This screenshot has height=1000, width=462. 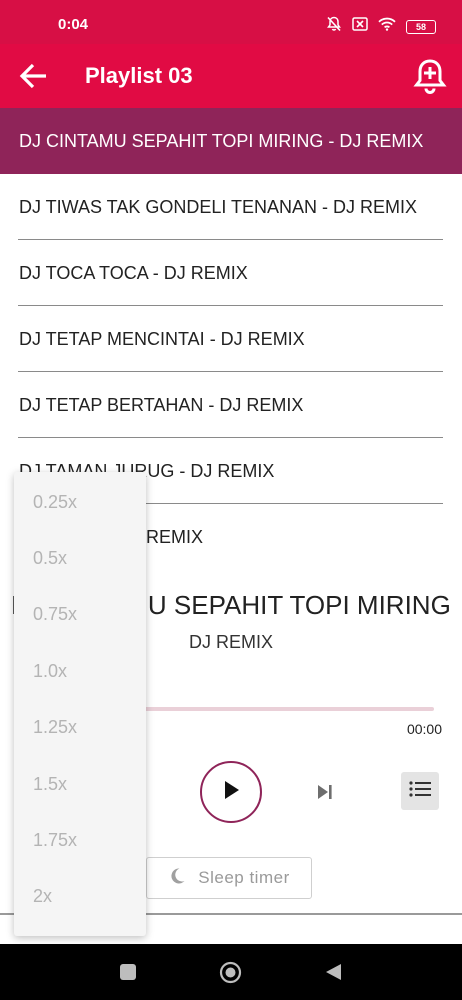 I want to click on speed-option: 0.75x, so click(x=80, y=615).